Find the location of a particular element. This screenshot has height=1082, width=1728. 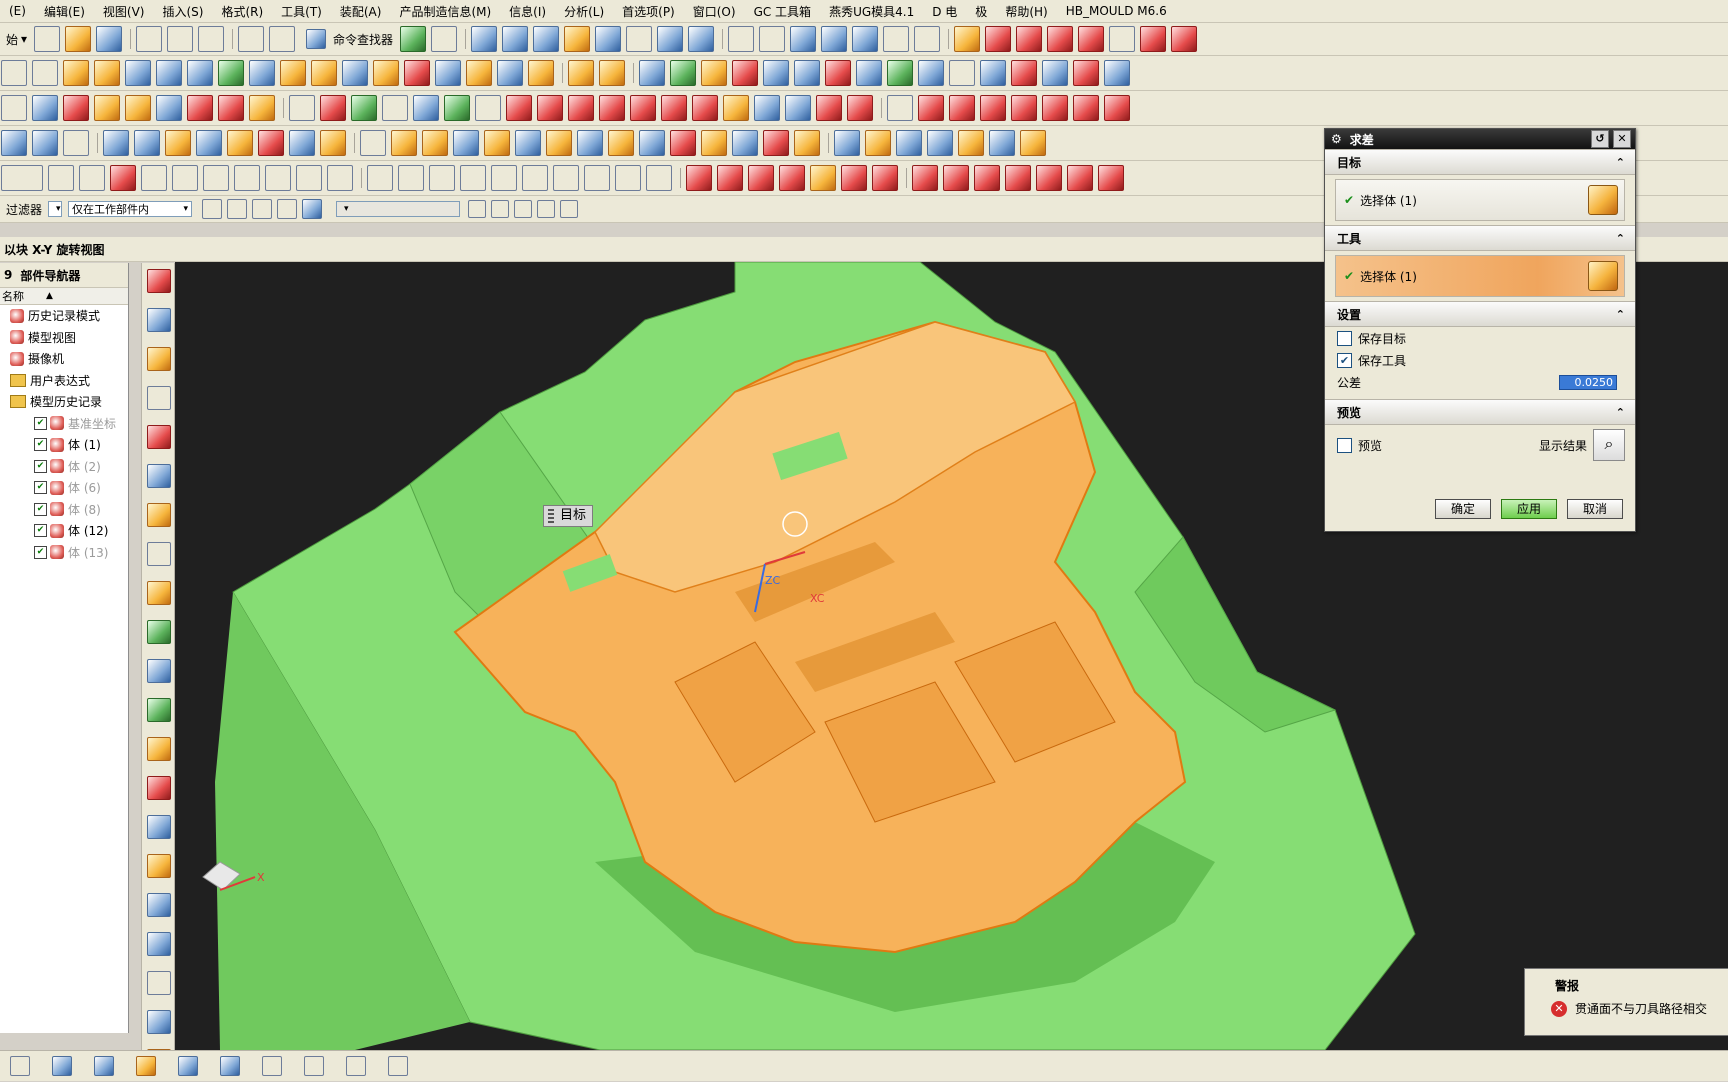

corner-icon is located at coordinates (1184, 39).